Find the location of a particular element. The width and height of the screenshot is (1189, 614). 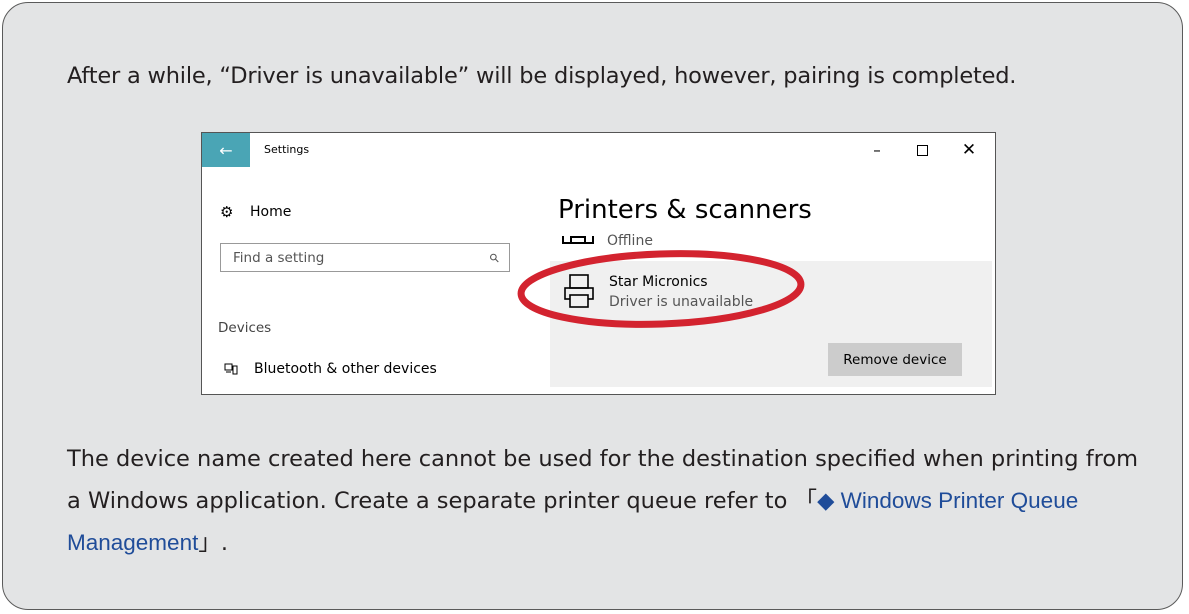

close-button: ✕ is located at coordinates (969, 150).